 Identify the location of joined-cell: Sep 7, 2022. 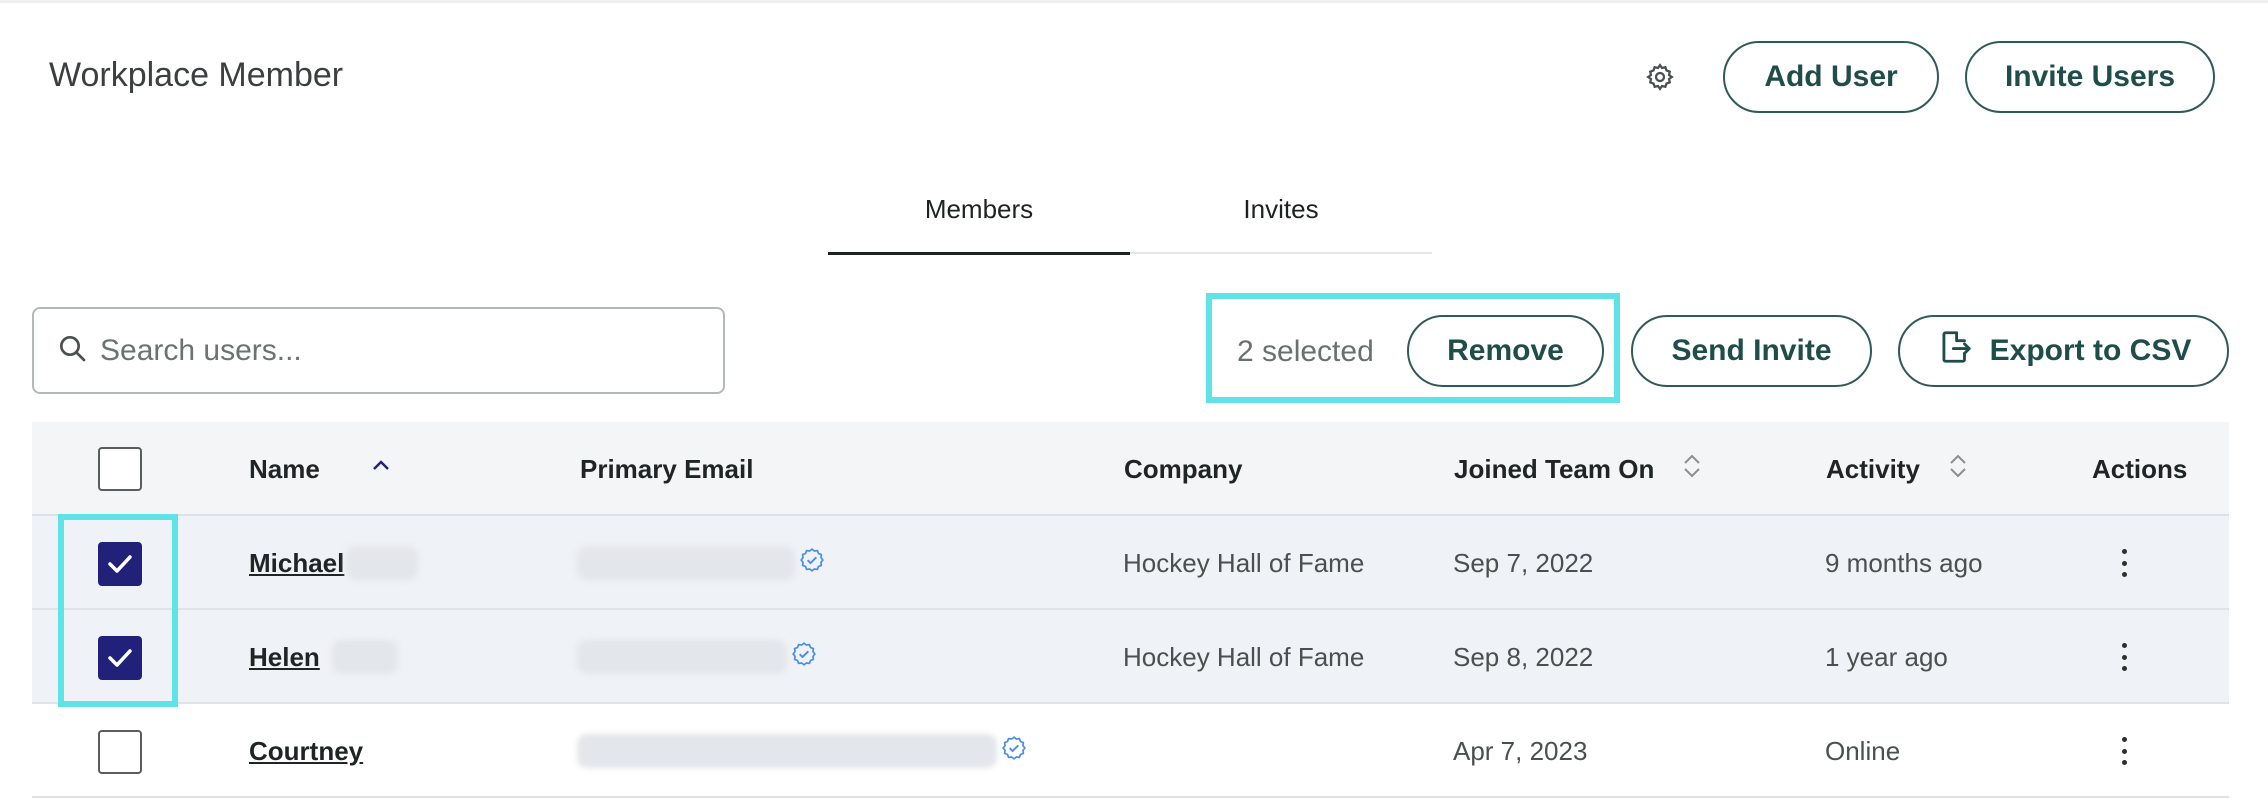
(1523, 562).